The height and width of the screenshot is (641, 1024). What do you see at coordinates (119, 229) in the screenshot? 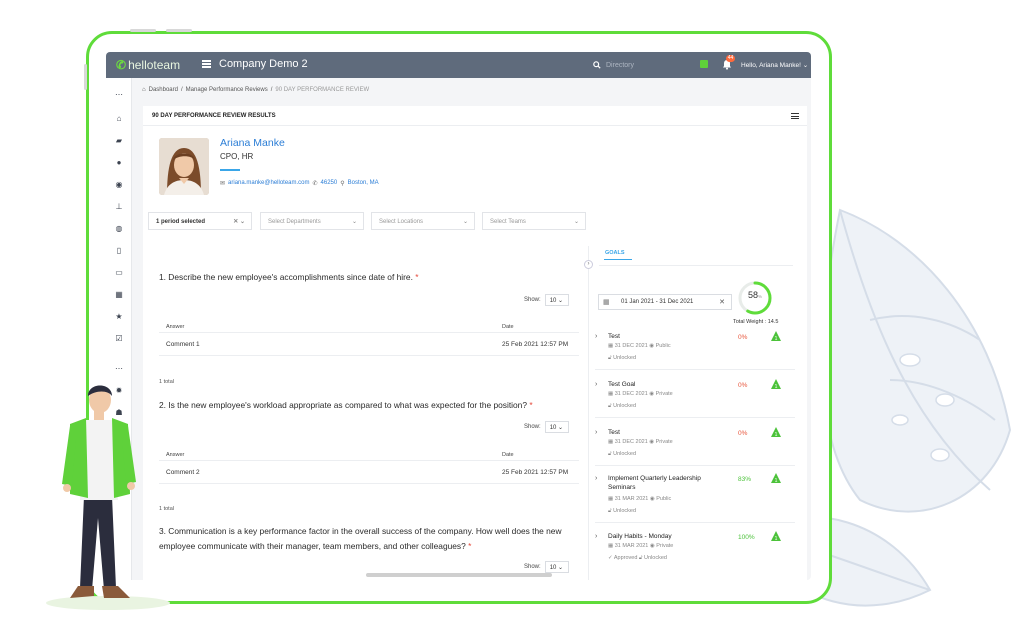
I see `people-icon: ◍` at bounding box center [119, 229].